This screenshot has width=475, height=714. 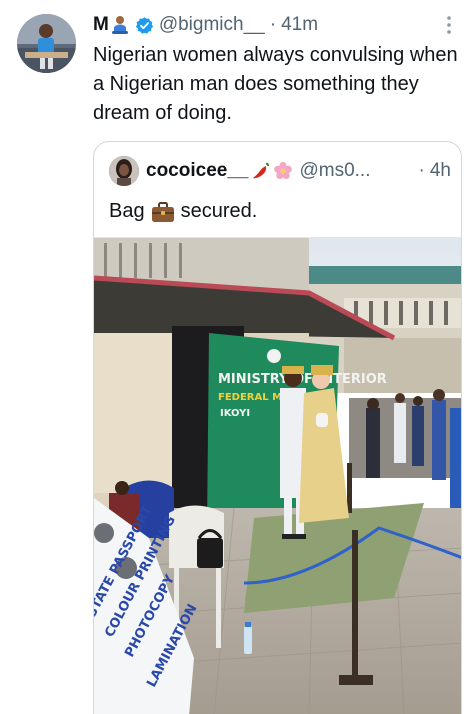 What do you see at coordinates (283, 170) in the screenshot?
I see `cherry-blossom-icon` at bounding box center [283, 170].